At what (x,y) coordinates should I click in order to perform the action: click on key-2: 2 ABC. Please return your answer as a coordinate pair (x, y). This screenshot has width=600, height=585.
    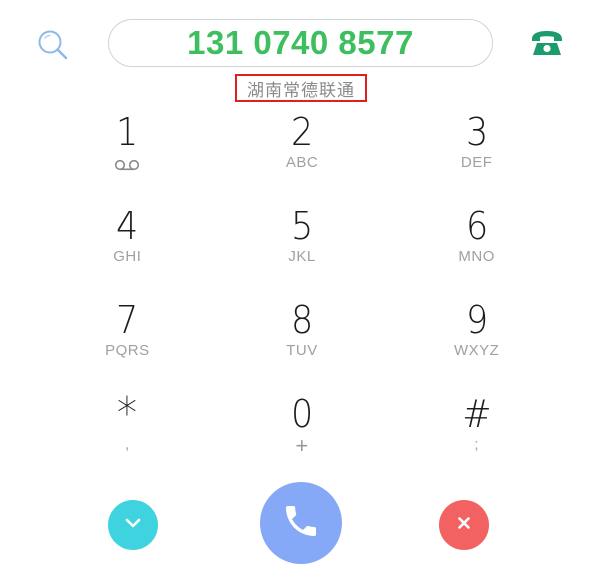
    Looking at the image, I should click on (302, 153).